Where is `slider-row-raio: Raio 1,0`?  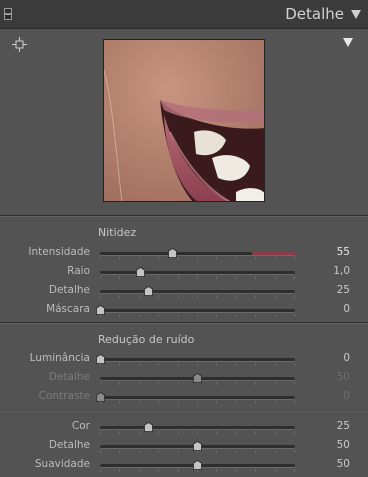
slider-row-raio: Raio 1,0 is located at coordinates (184, 272).